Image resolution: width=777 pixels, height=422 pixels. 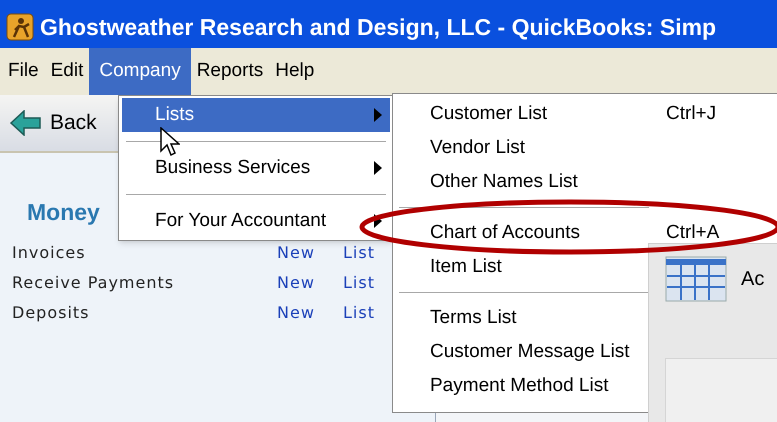 I want to click on section-title: Money, so click(x=63, y=212).